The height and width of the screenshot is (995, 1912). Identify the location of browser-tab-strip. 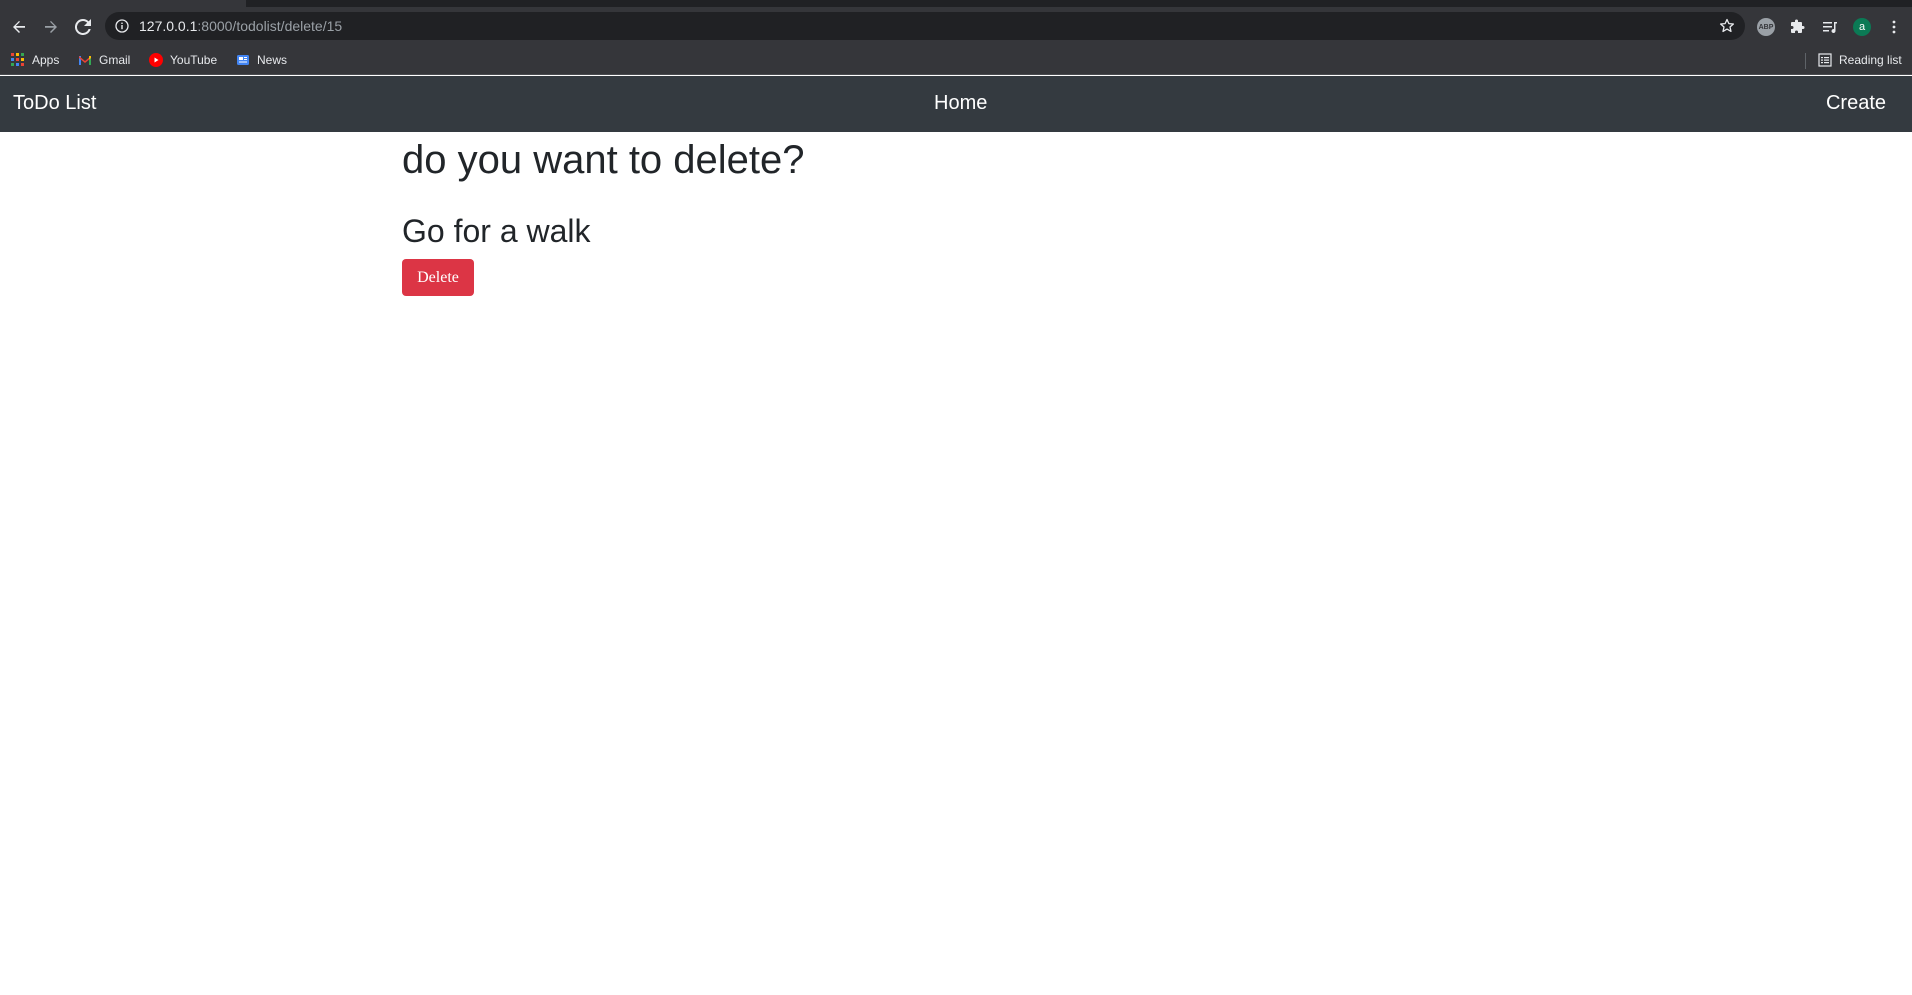
(956, 3).